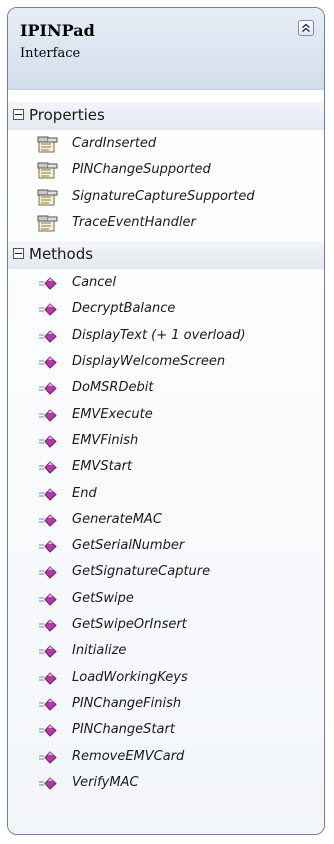 The height and width of the screenshot is (844, 334). I want to click on method-row: LoadWorkingKeys, so click(166, 679).